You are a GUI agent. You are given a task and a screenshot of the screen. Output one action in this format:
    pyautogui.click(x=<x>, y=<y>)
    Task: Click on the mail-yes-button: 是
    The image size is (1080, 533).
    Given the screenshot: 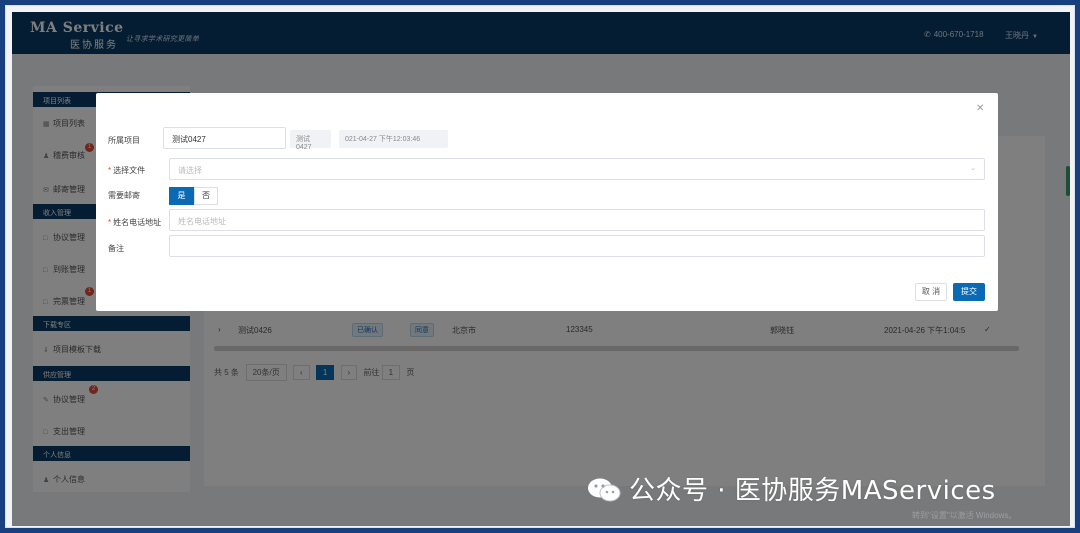 What is the action you would take?
    pyautogui.click(x=181, y=196)
    